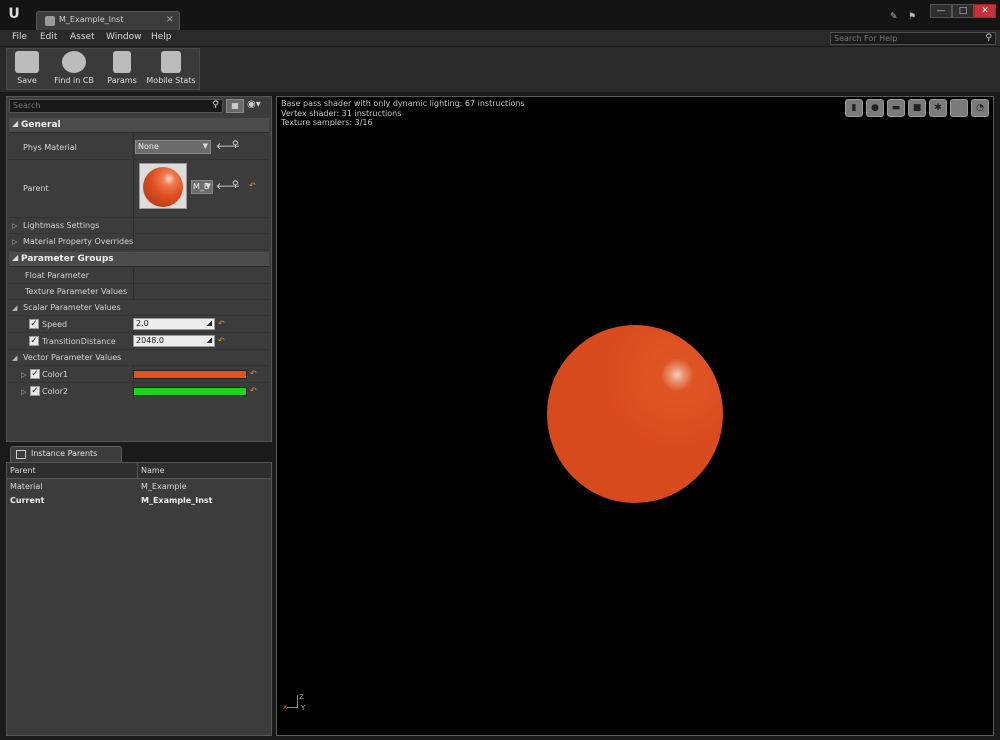 The image size is (1000, 740). I want to click on lightmass-settings-row: ▷ Lightmass Settings, so click(139, 226).